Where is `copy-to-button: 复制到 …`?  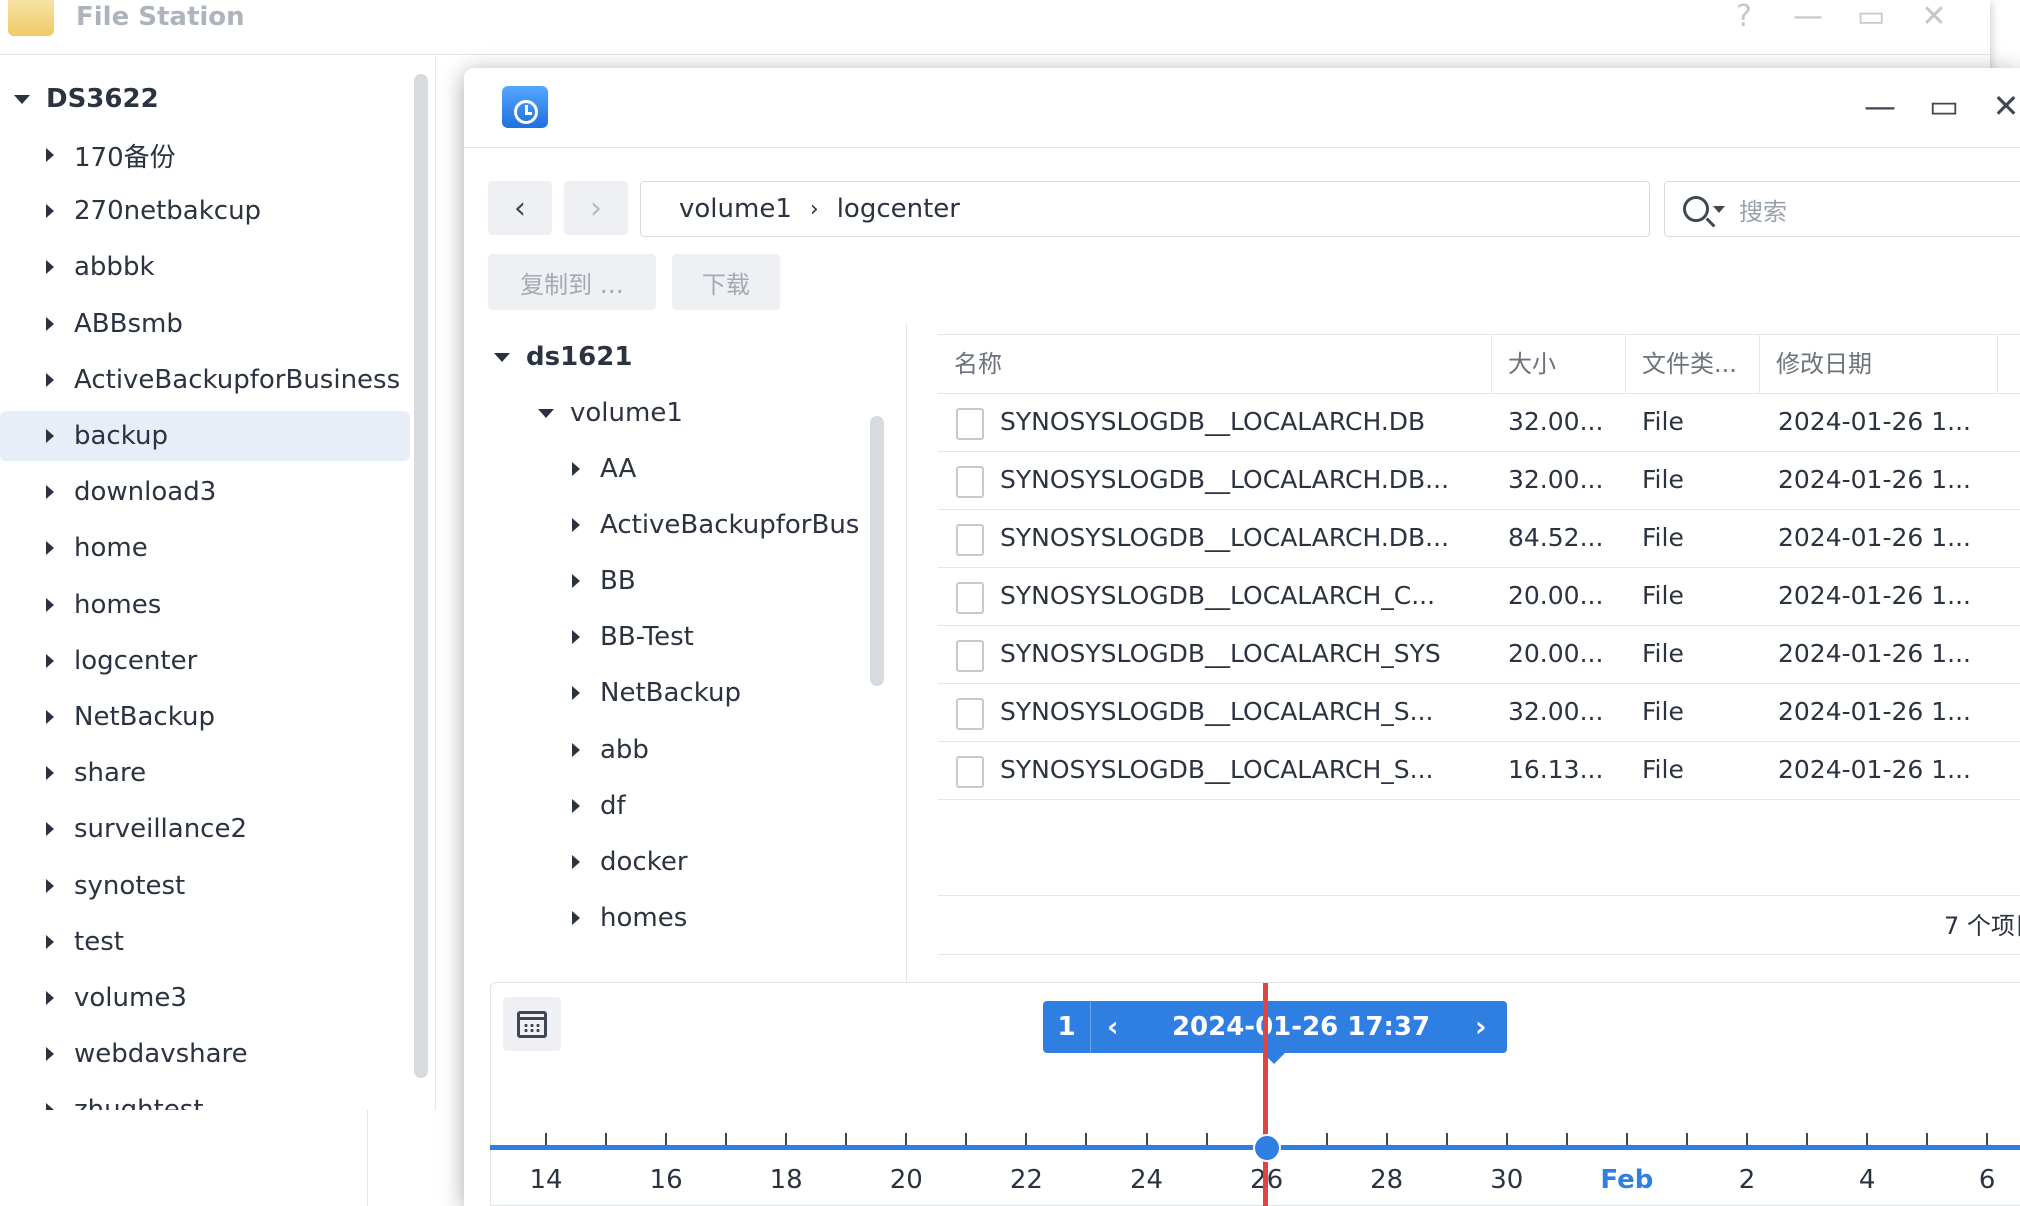
copy-to-button: 复制到 … is located at coordinates (572, 282).